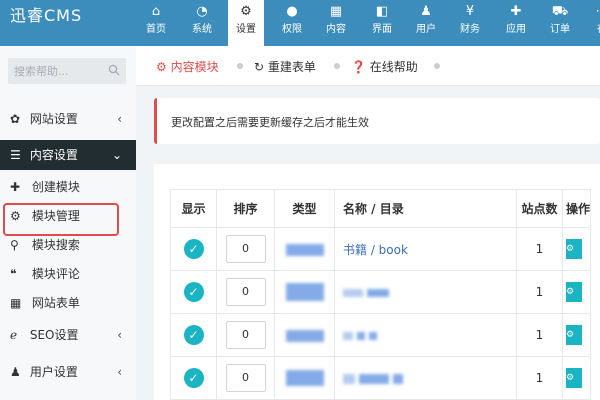 This screenshot has width=600, height=400. What do you see at coordinates (114, 70) in the screenshot?
I see `search-icon` at bounding box center [114, 70].